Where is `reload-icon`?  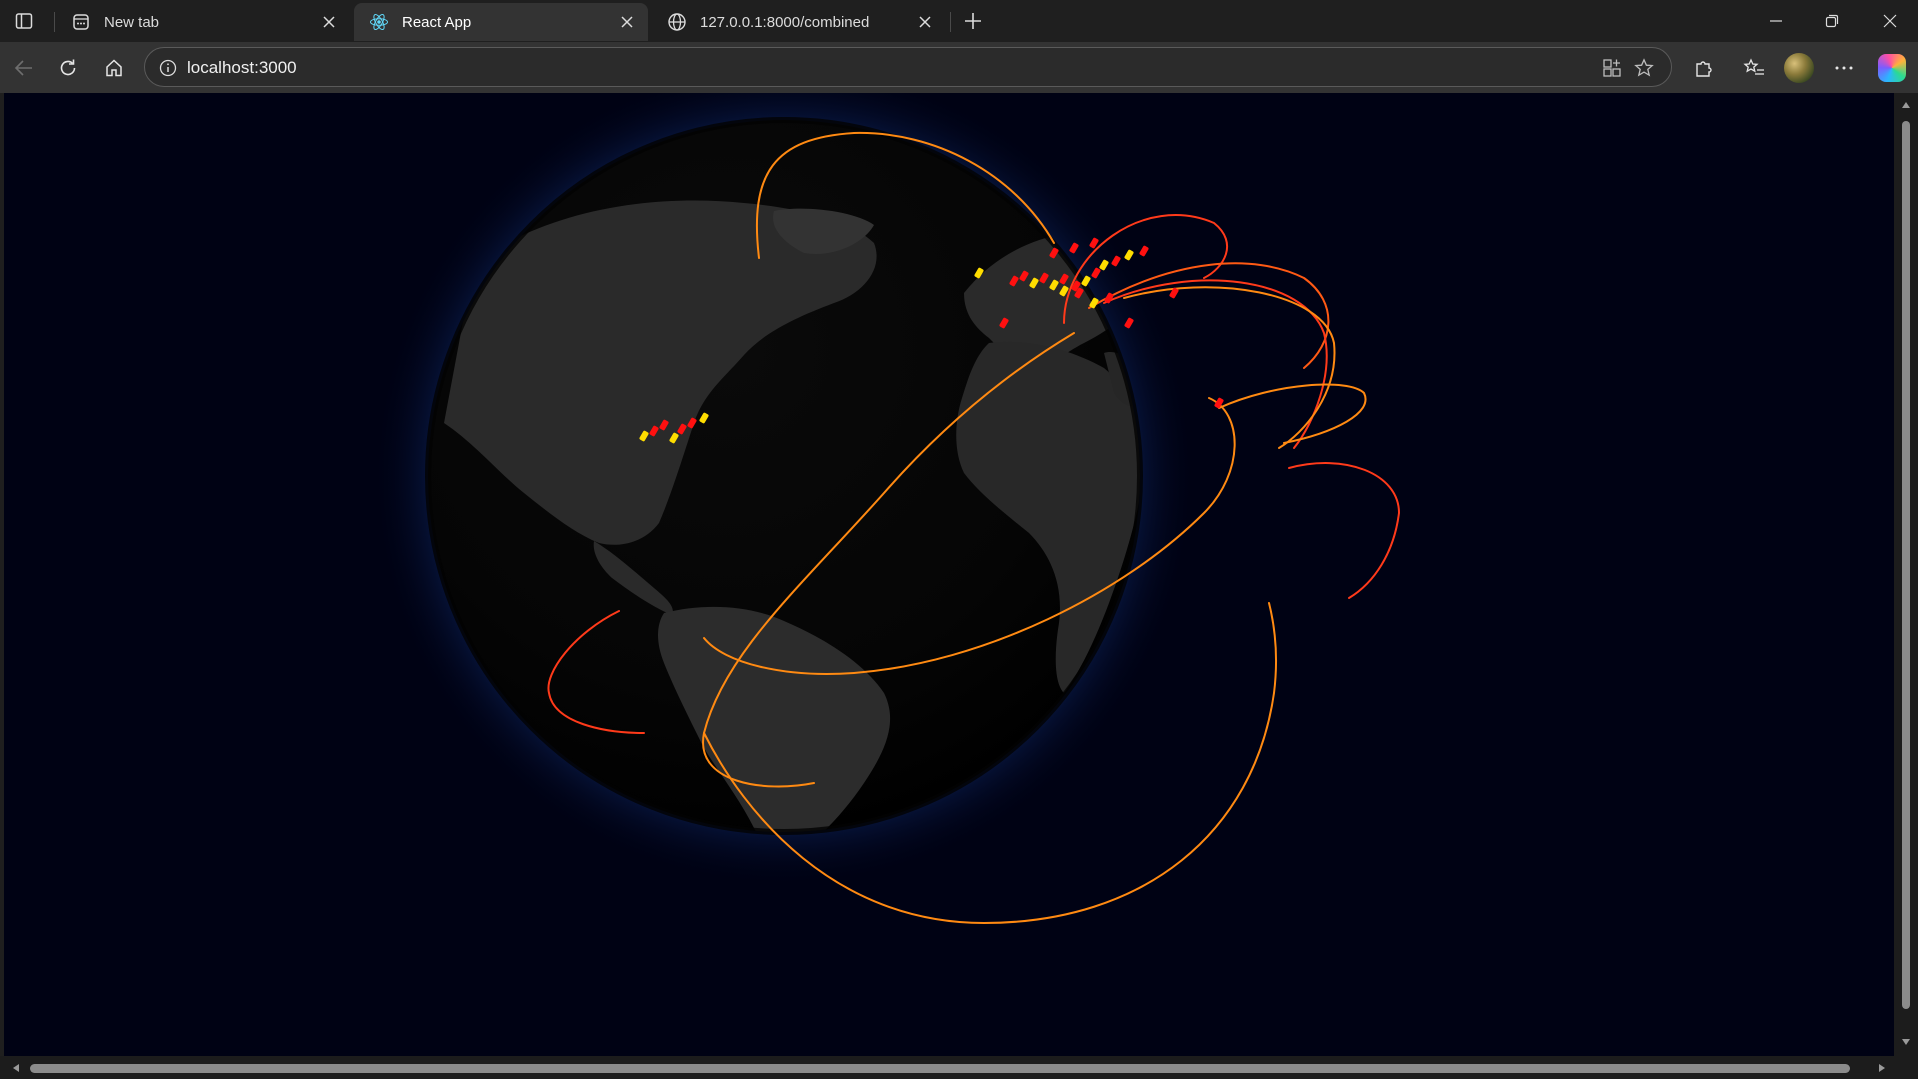
reload-icon is located at coordinates (68, 67).